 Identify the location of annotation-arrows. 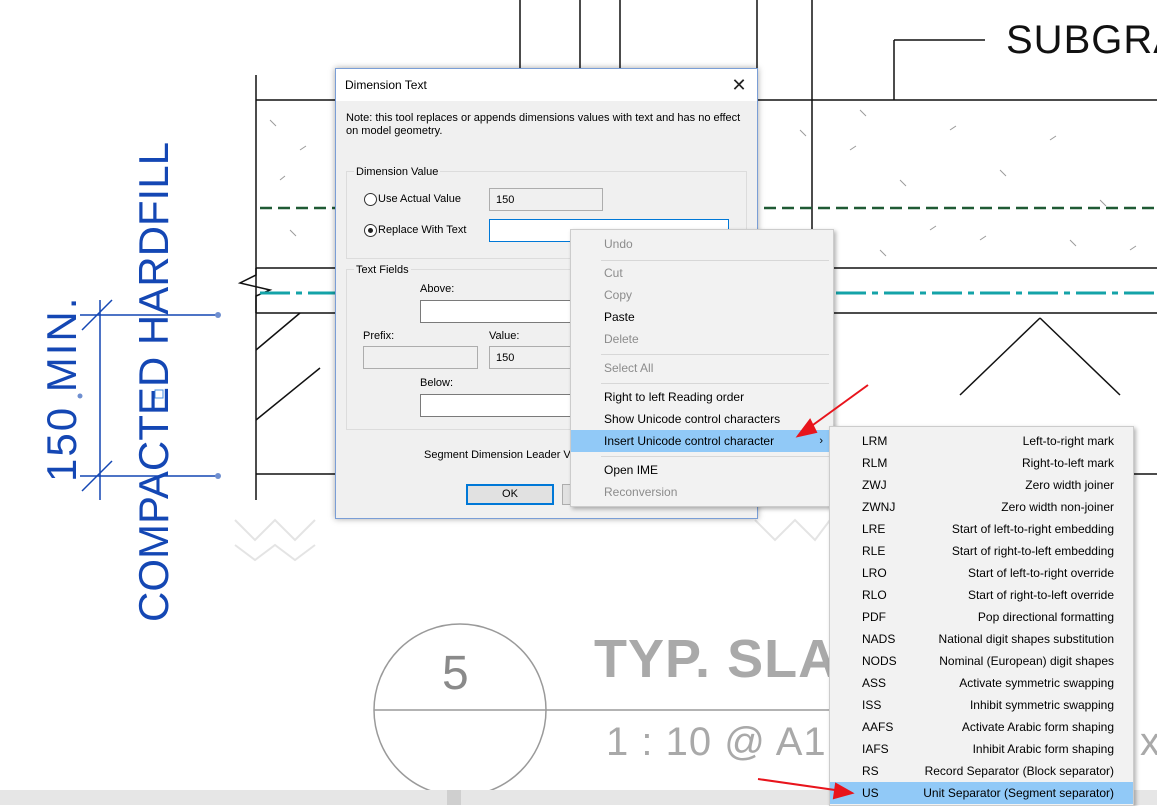
(813, 592).